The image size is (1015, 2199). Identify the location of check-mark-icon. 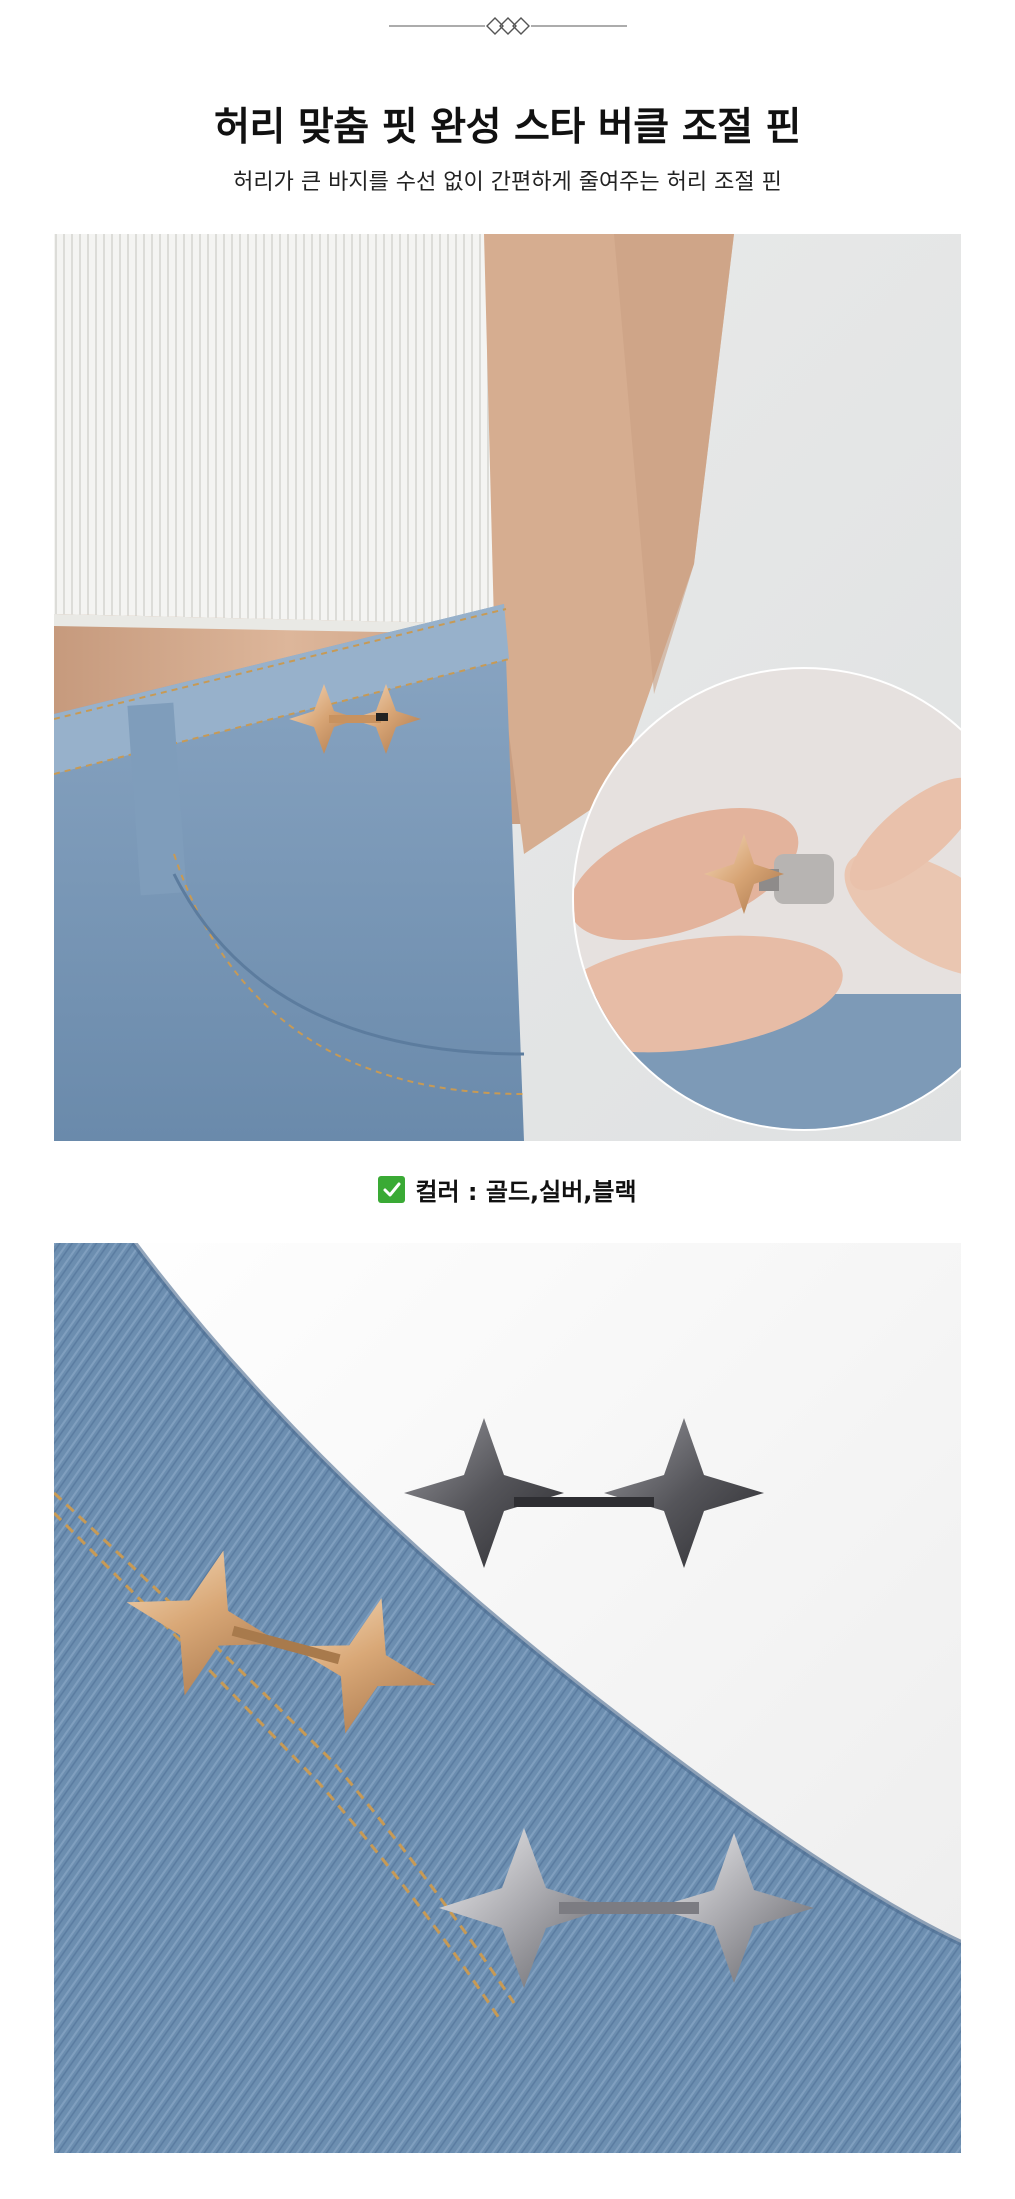
(392, 1189).